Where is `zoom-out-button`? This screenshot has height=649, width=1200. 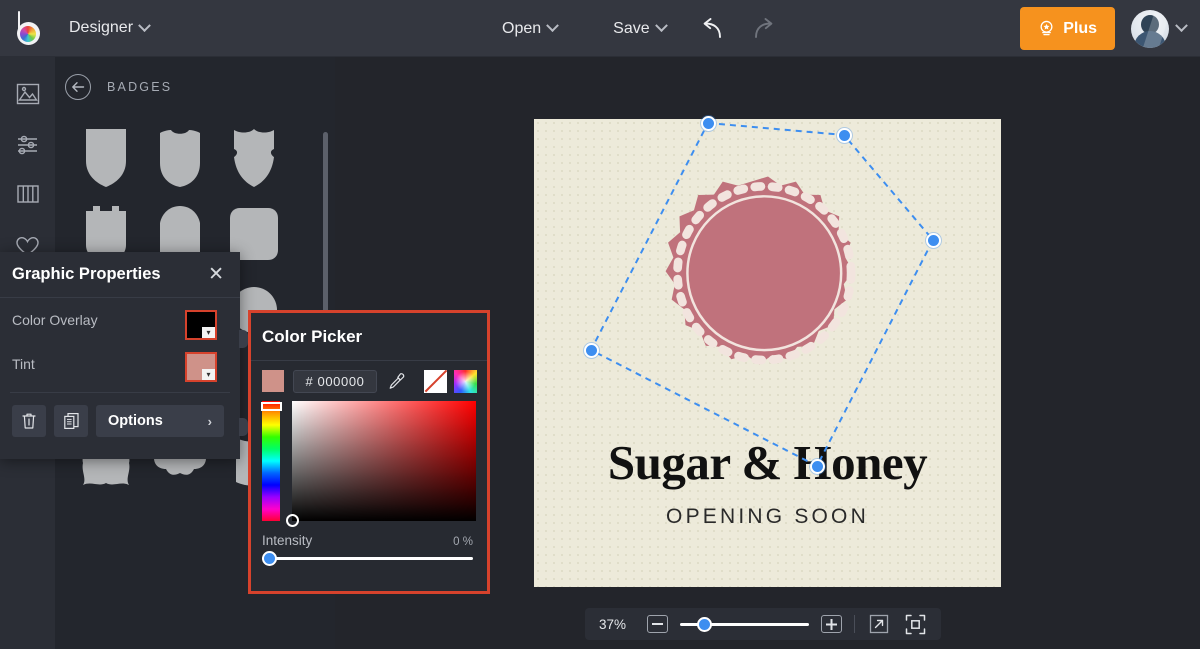 zoom-out-button is located at coordinates (657, 624).